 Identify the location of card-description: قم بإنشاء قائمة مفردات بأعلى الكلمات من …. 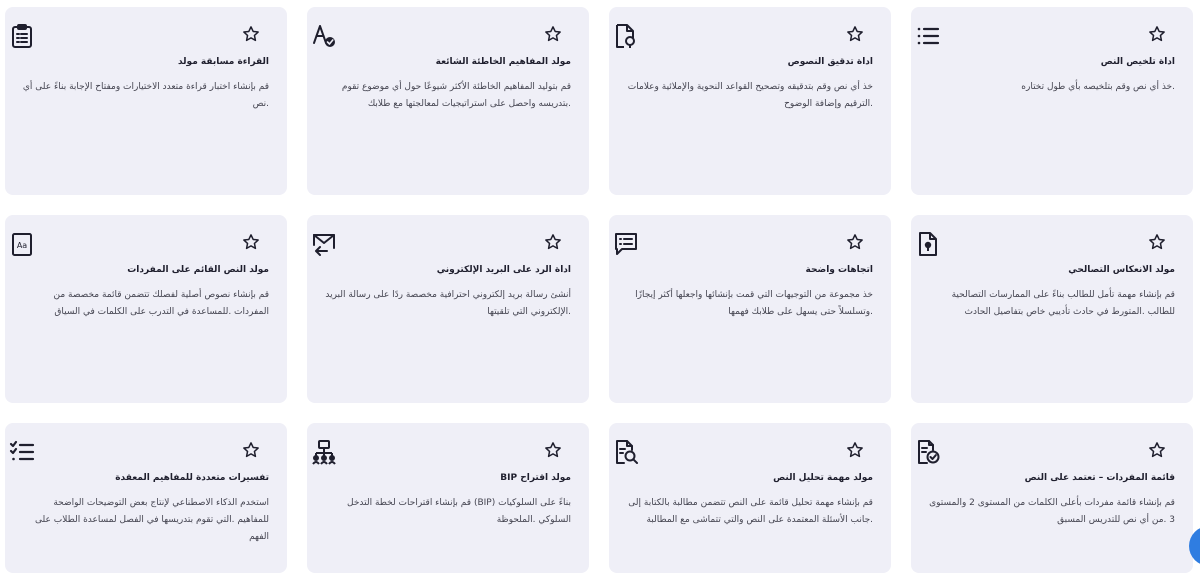
(1052, 511).